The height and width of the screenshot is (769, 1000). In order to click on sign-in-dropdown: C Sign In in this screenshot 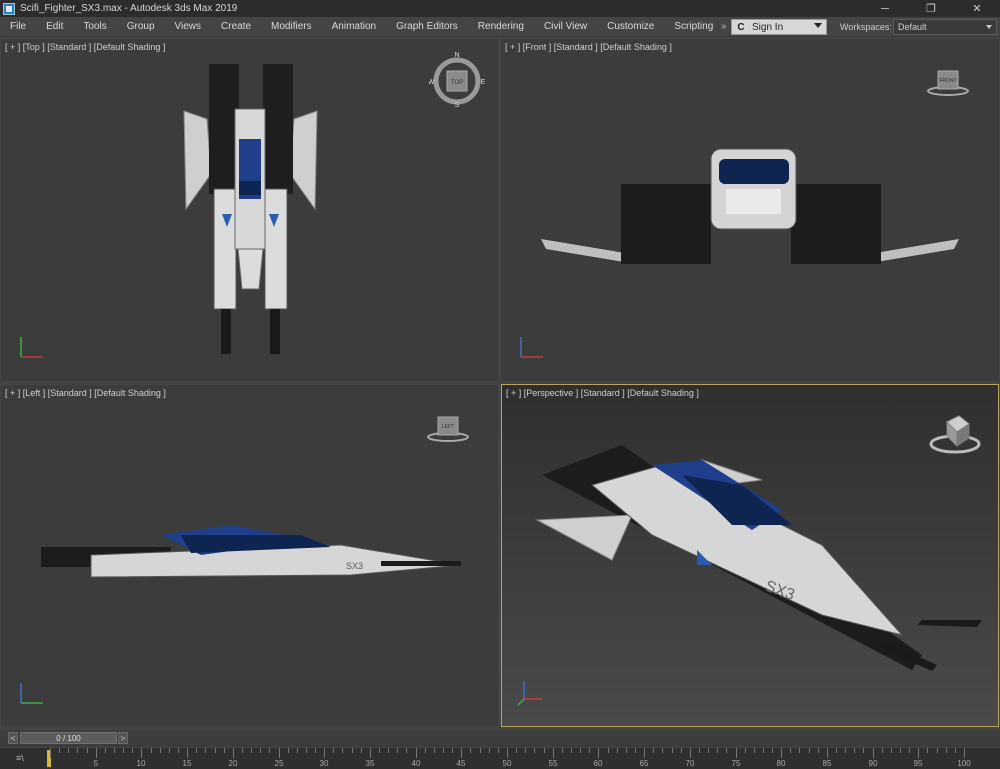, I will do `click(779, 27)`.